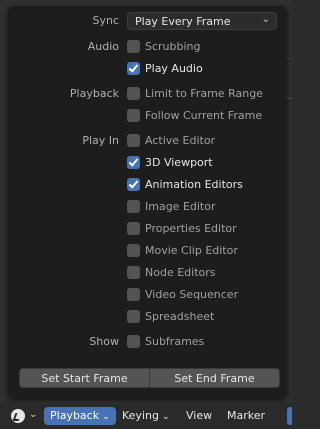 This screenshot has width=320, height=429. Describe the element at coordinates (191, 250) in the screenshot. I see `checkbox-label: Movie Clip Editor` at that location.